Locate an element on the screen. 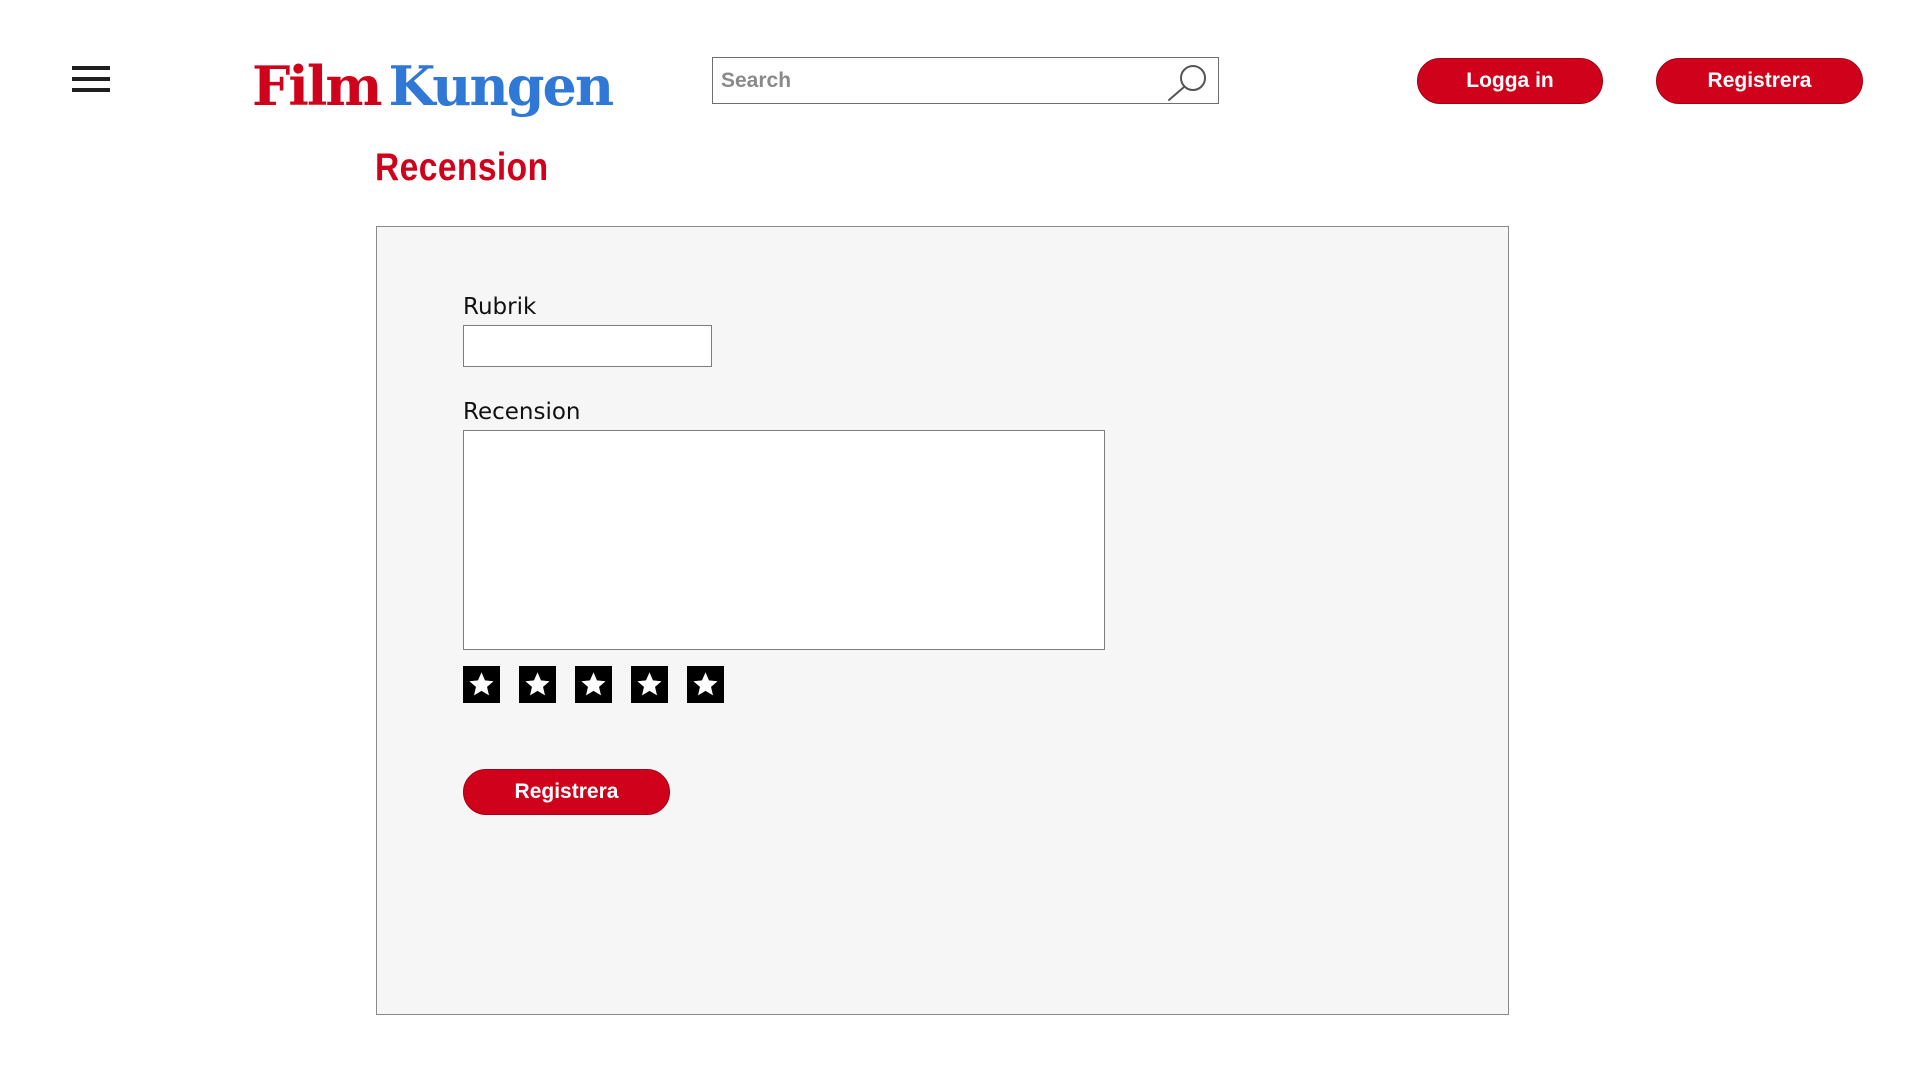 The width and height of the screenshot is (1920, 1080). site-logo: Film Kungen is located at coordinates (433, 86).